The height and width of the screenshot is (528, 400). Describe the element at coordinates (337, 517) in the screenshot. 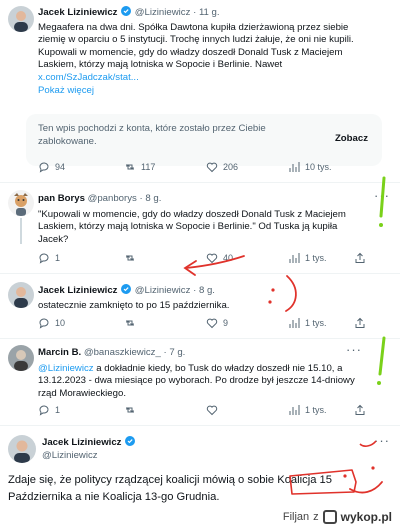

I see `watermark: Filjan z wykop.pl` at that location.